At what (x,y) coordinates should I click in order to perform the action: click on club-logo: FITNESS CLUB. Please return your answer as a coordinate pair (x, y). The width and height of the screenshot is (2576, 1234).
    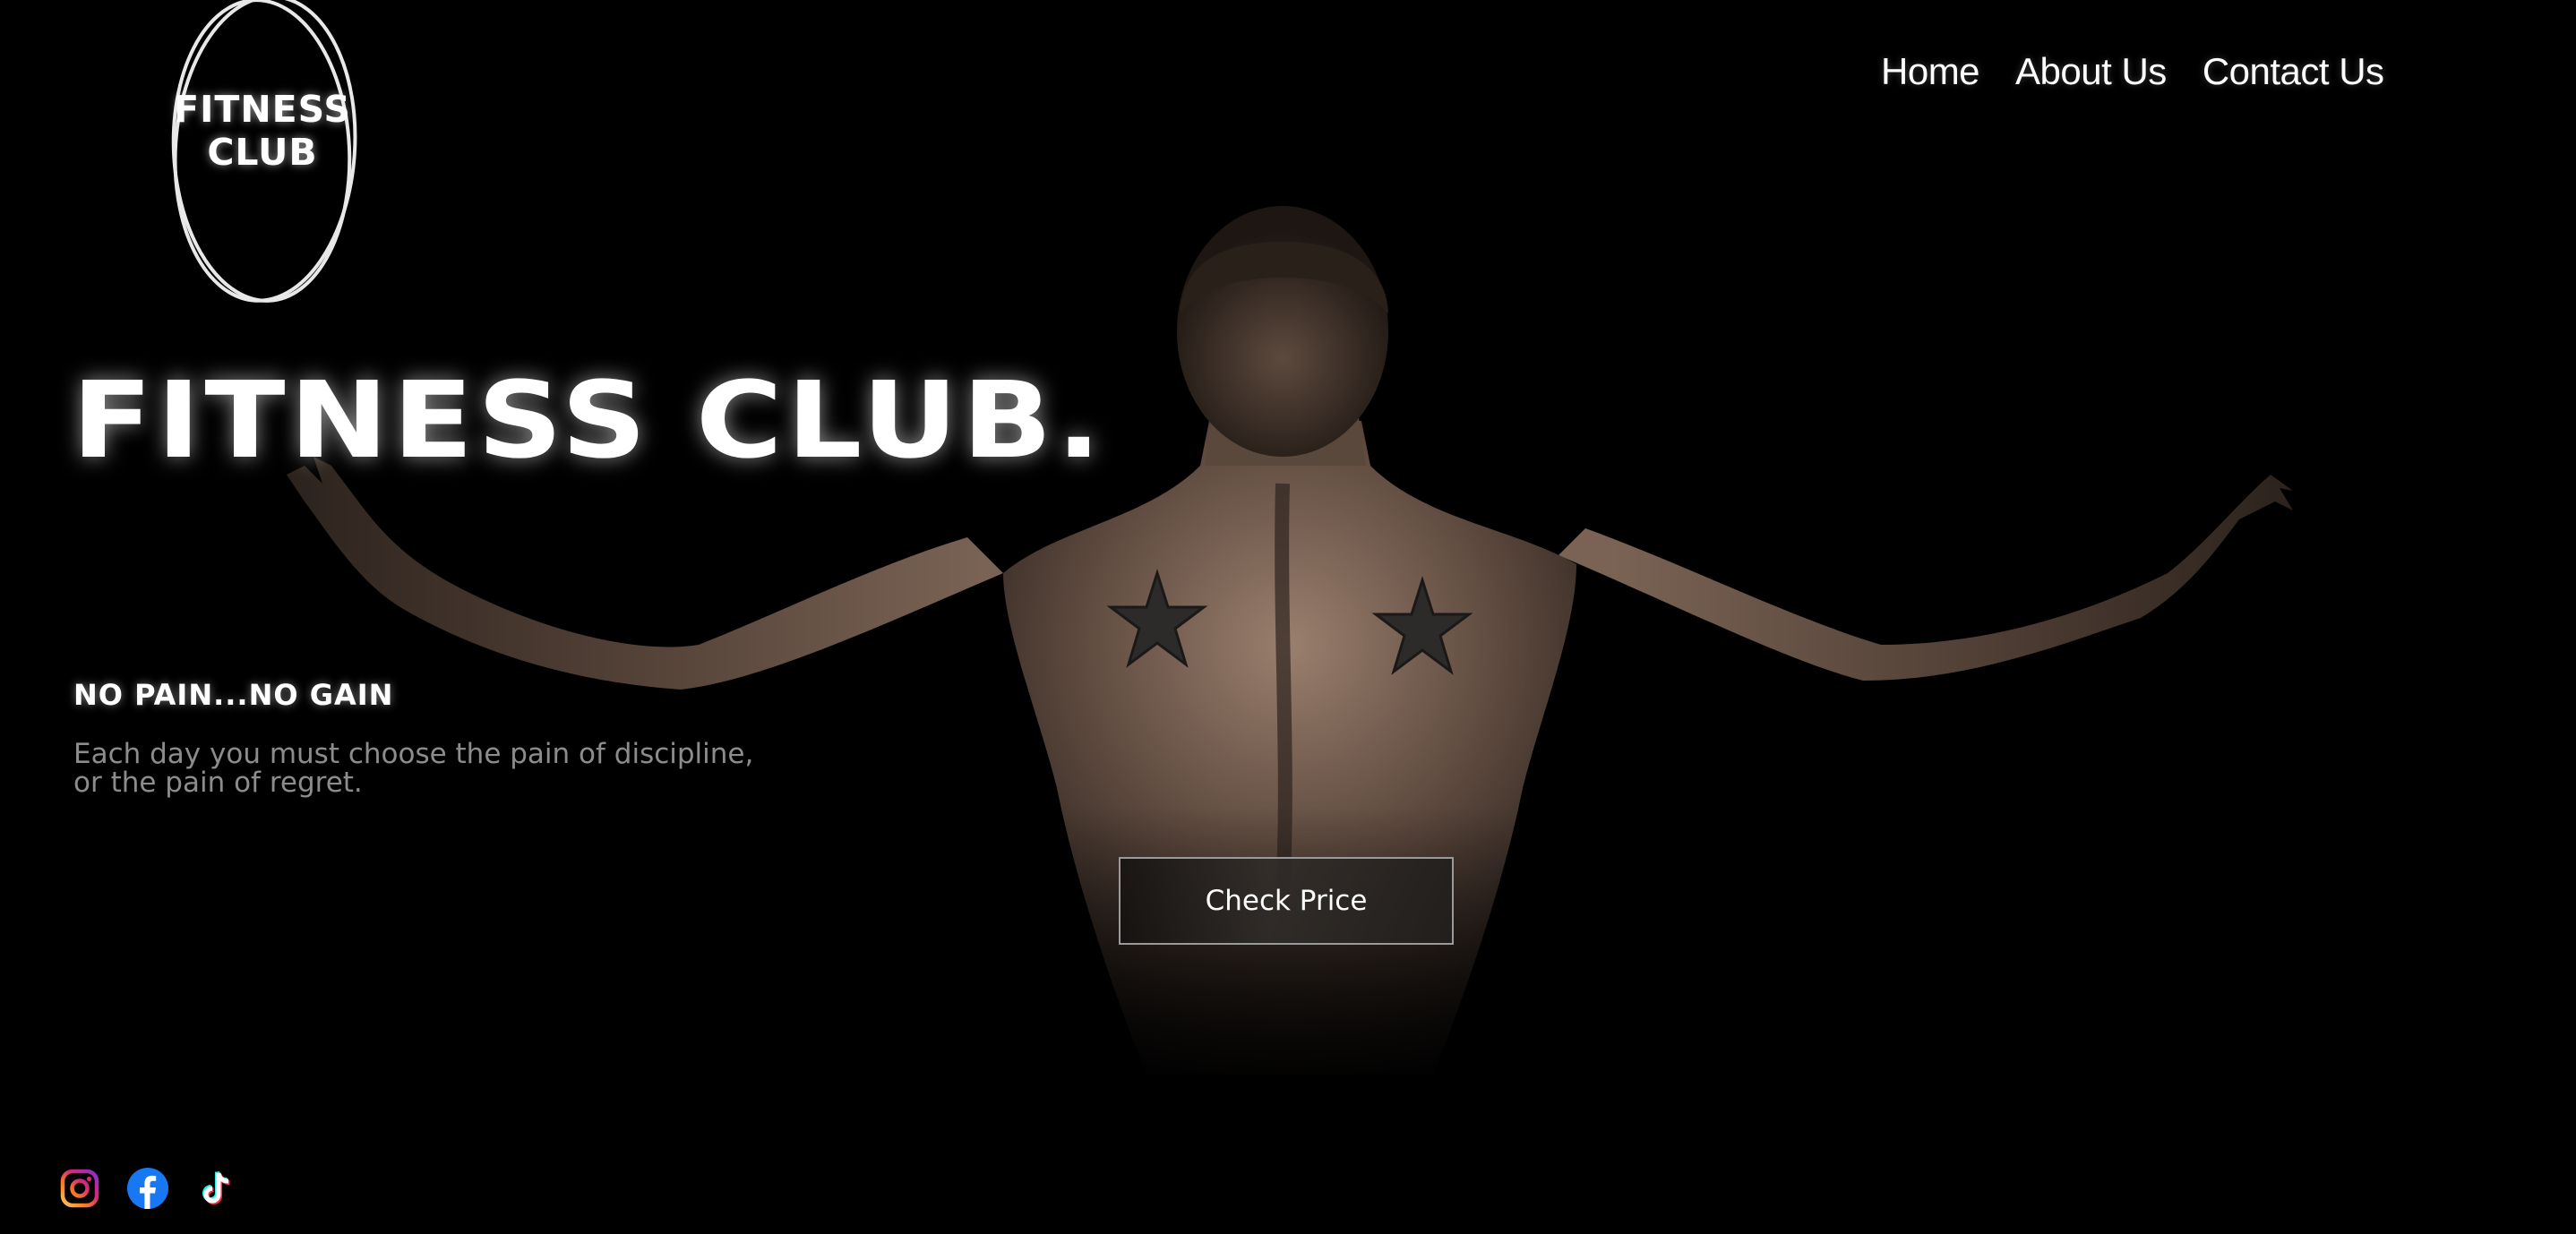
    Looking at the image, I should click on (262, 155).